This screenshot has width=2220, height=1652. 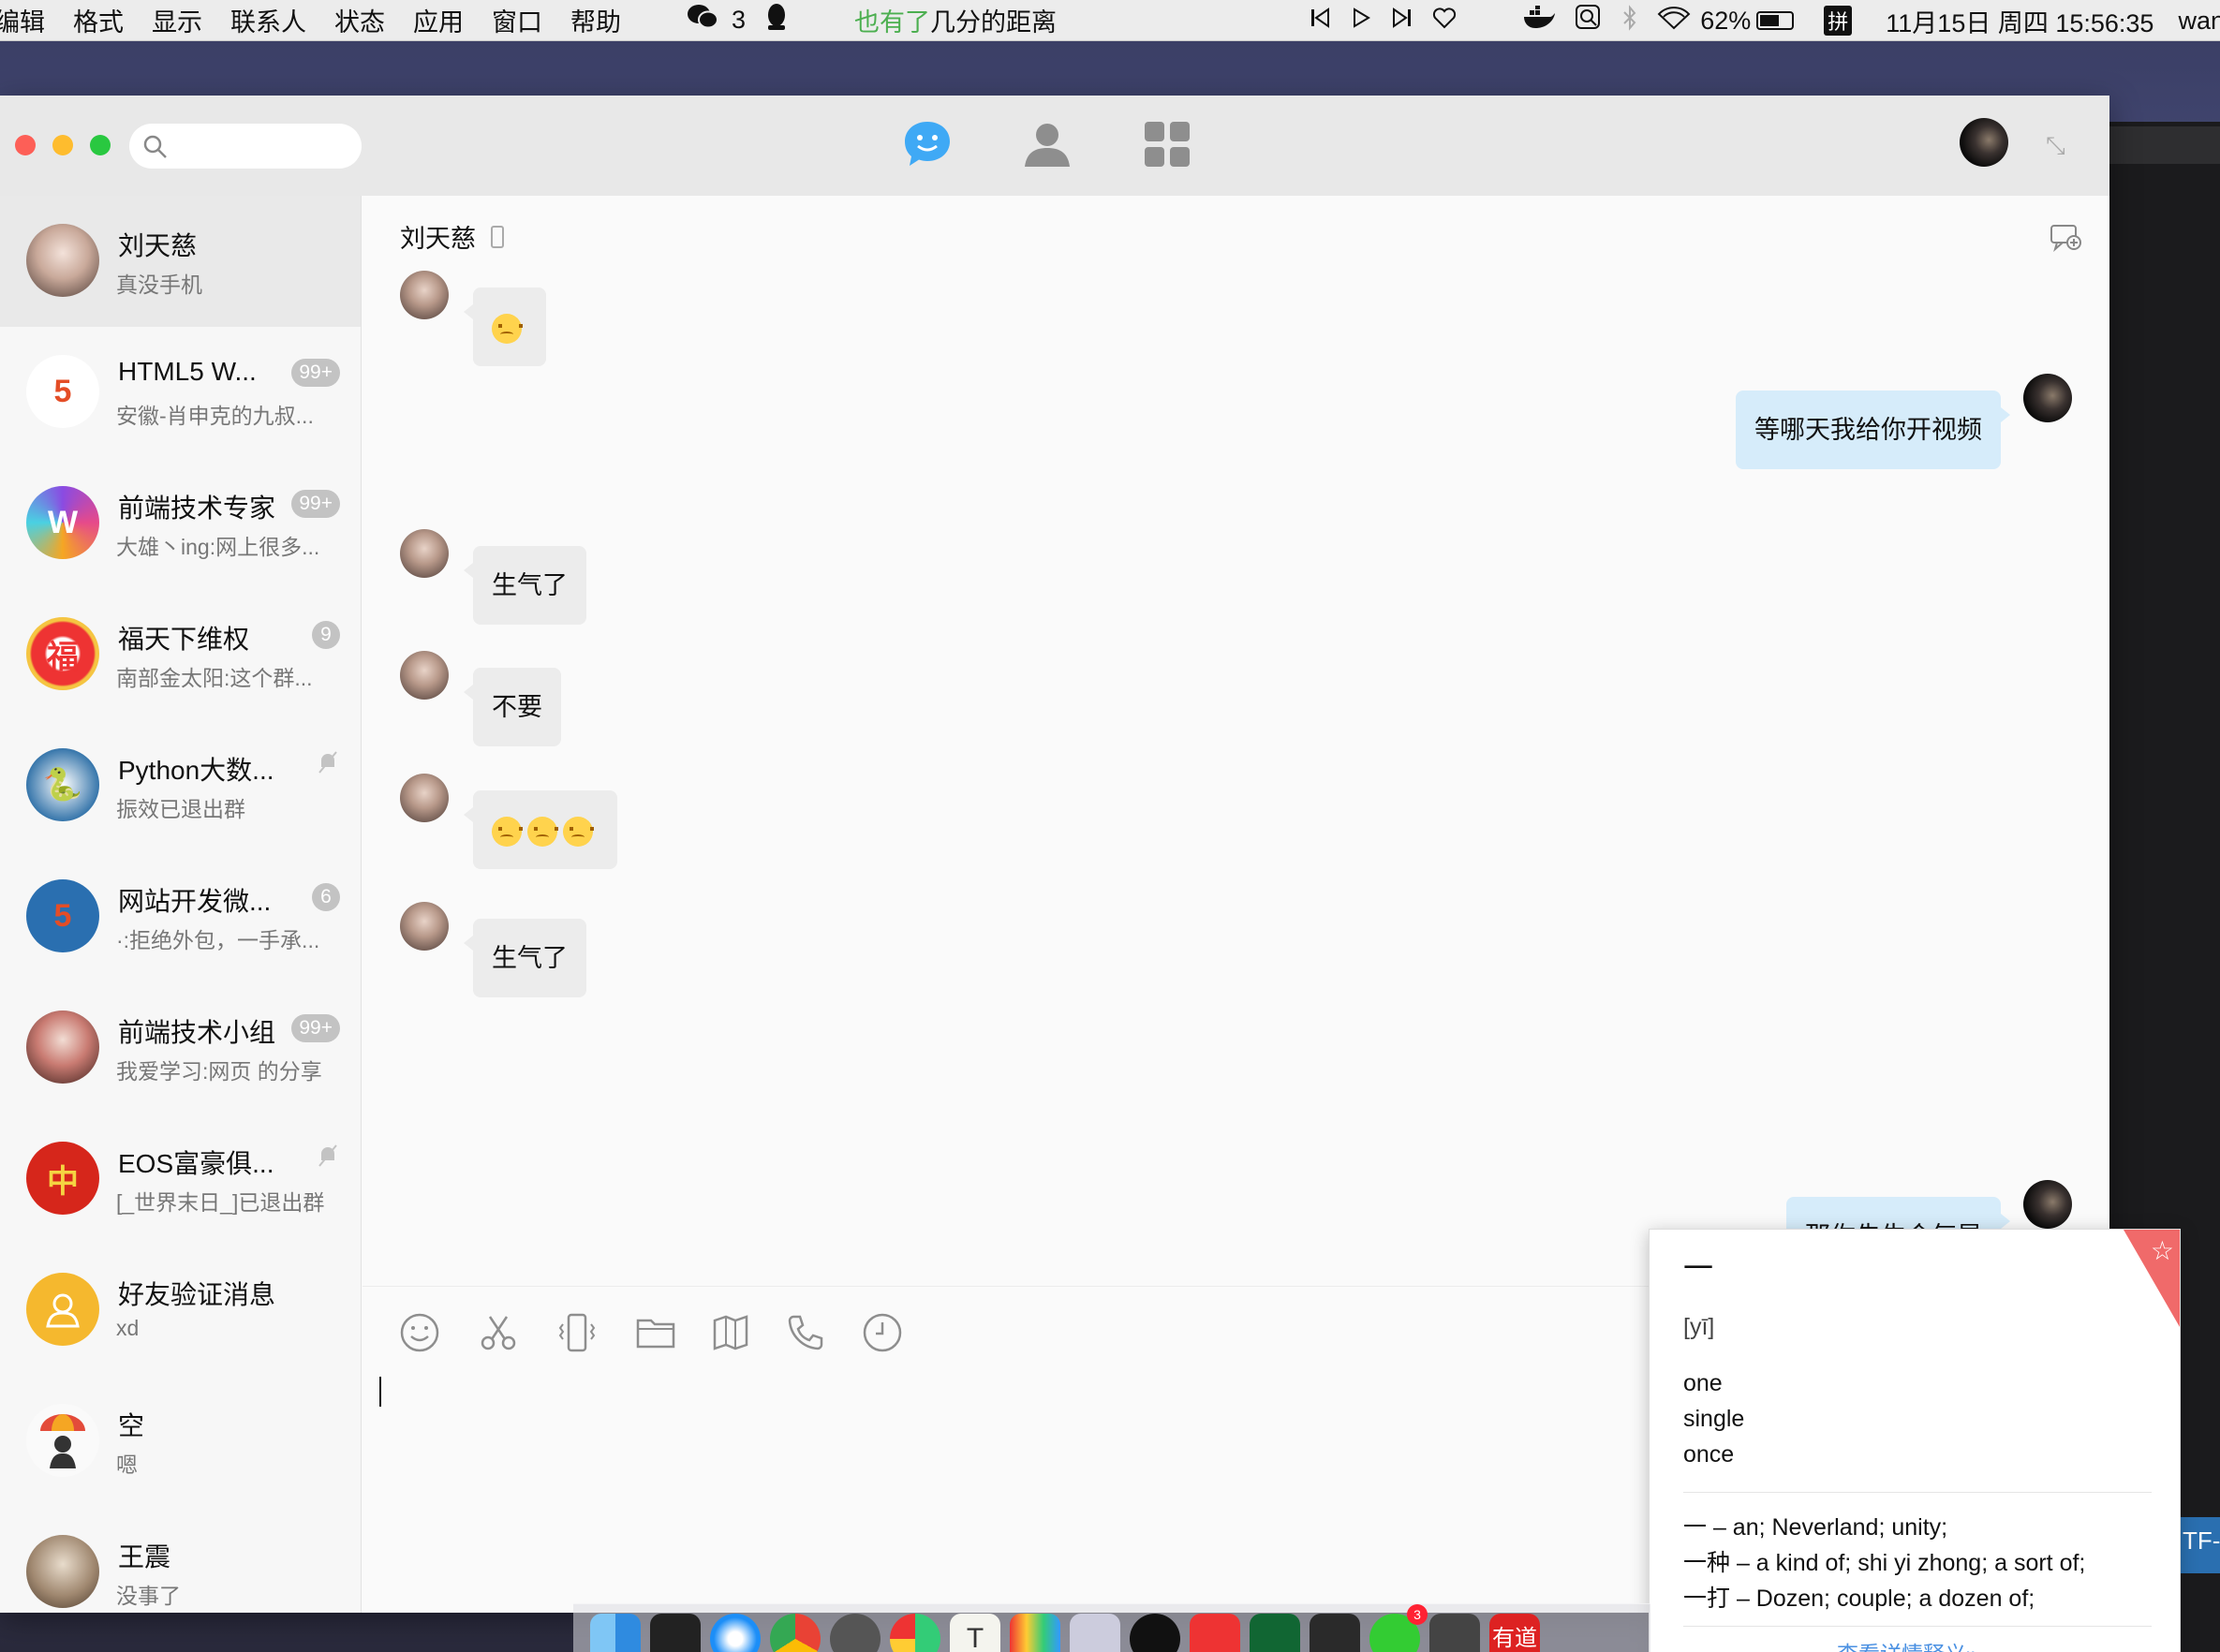 What do you see at coordinates (180, 1048) in the screenshot?
I see `conversation-item: 前端技术小组 我爱学习:网页 的分享 99+` at bounding box center [180, 1048].